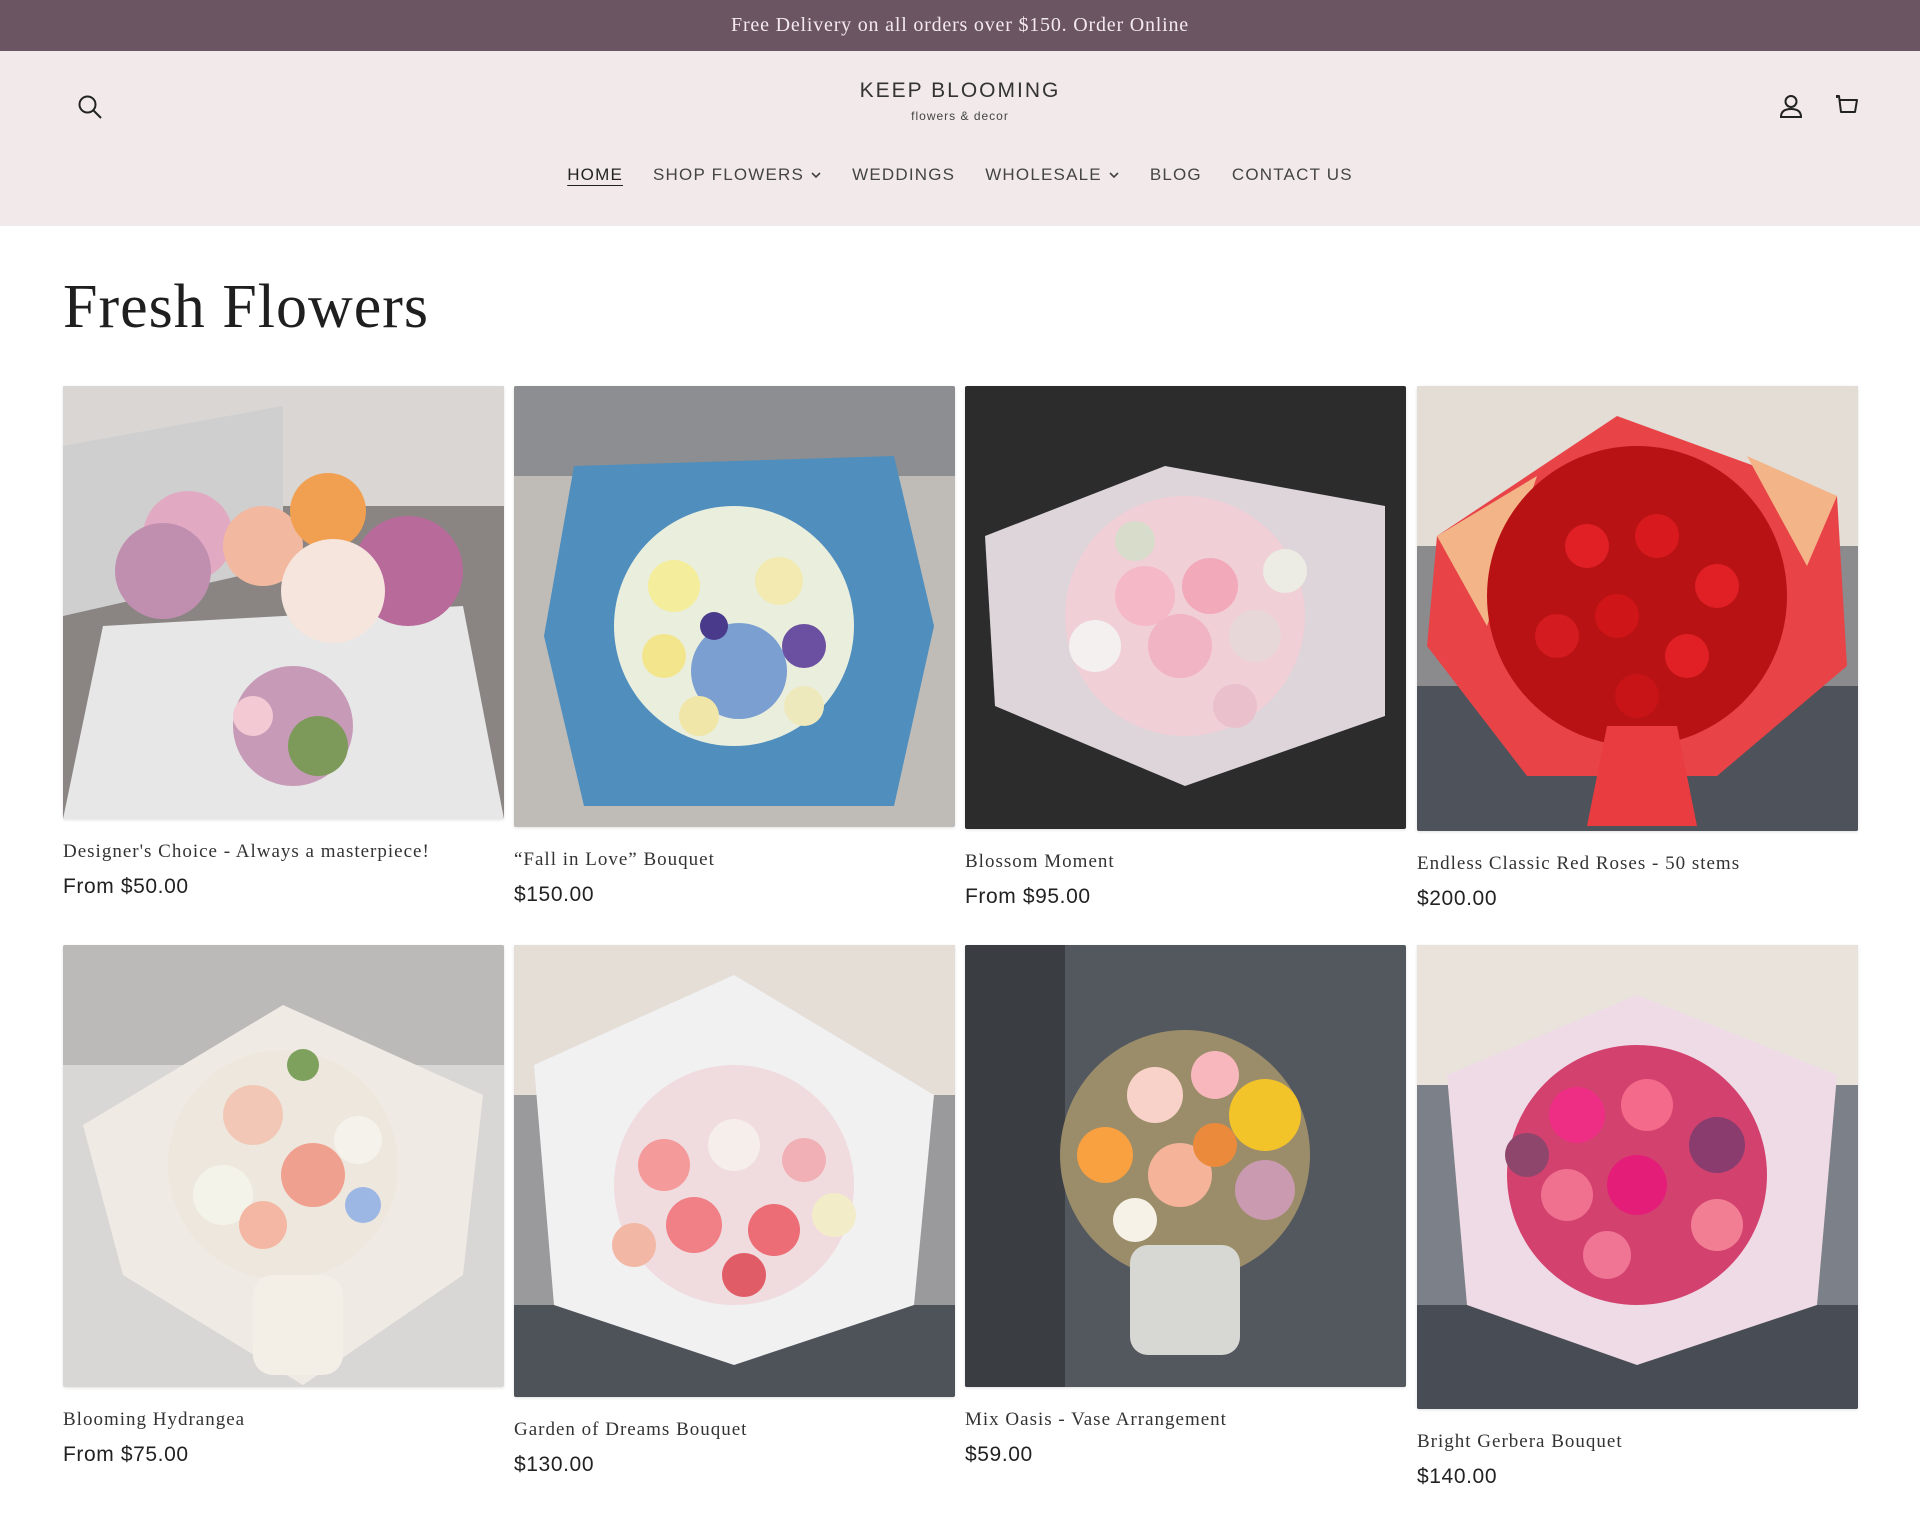 The image size is (1920, 1516). I want to click on product-title: Mix Oasis - Vase Arrangement, so click(1185, 1420).